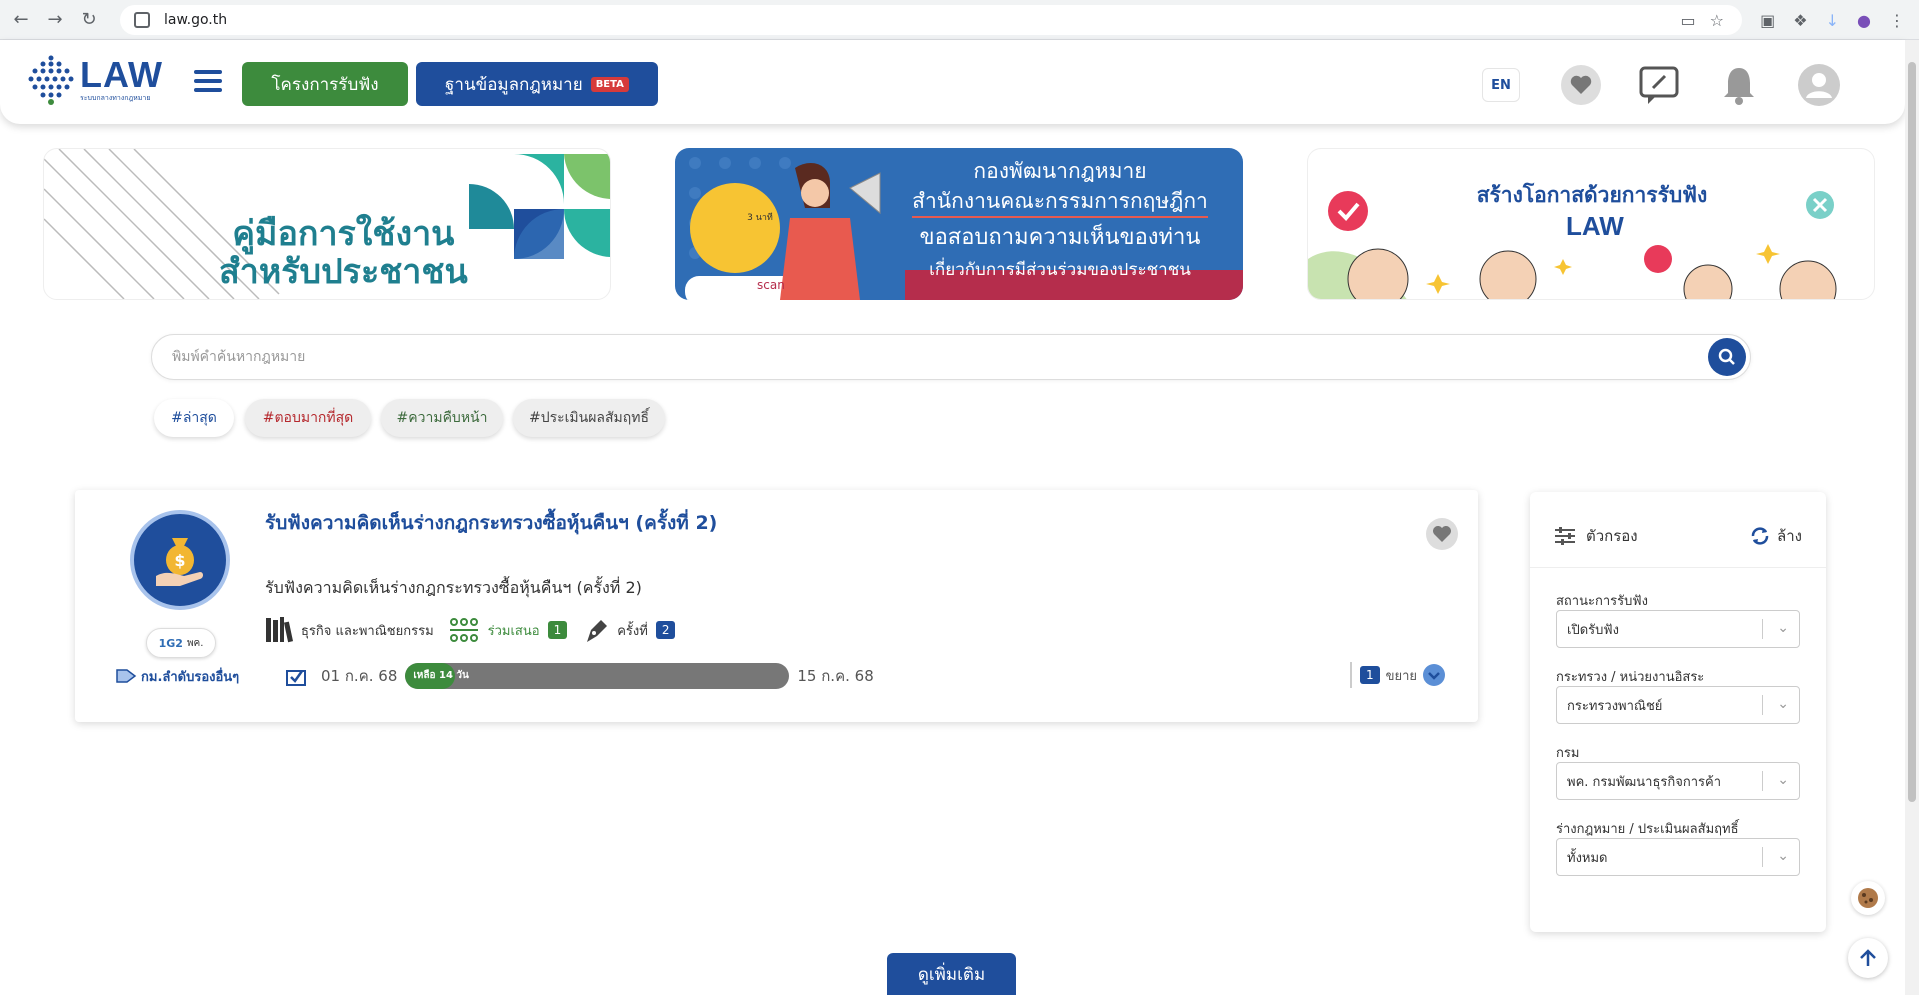  What do you see at coordinates (280, 630) in the screenshot?
I see `books-icon` at bounding box center [280, 630].